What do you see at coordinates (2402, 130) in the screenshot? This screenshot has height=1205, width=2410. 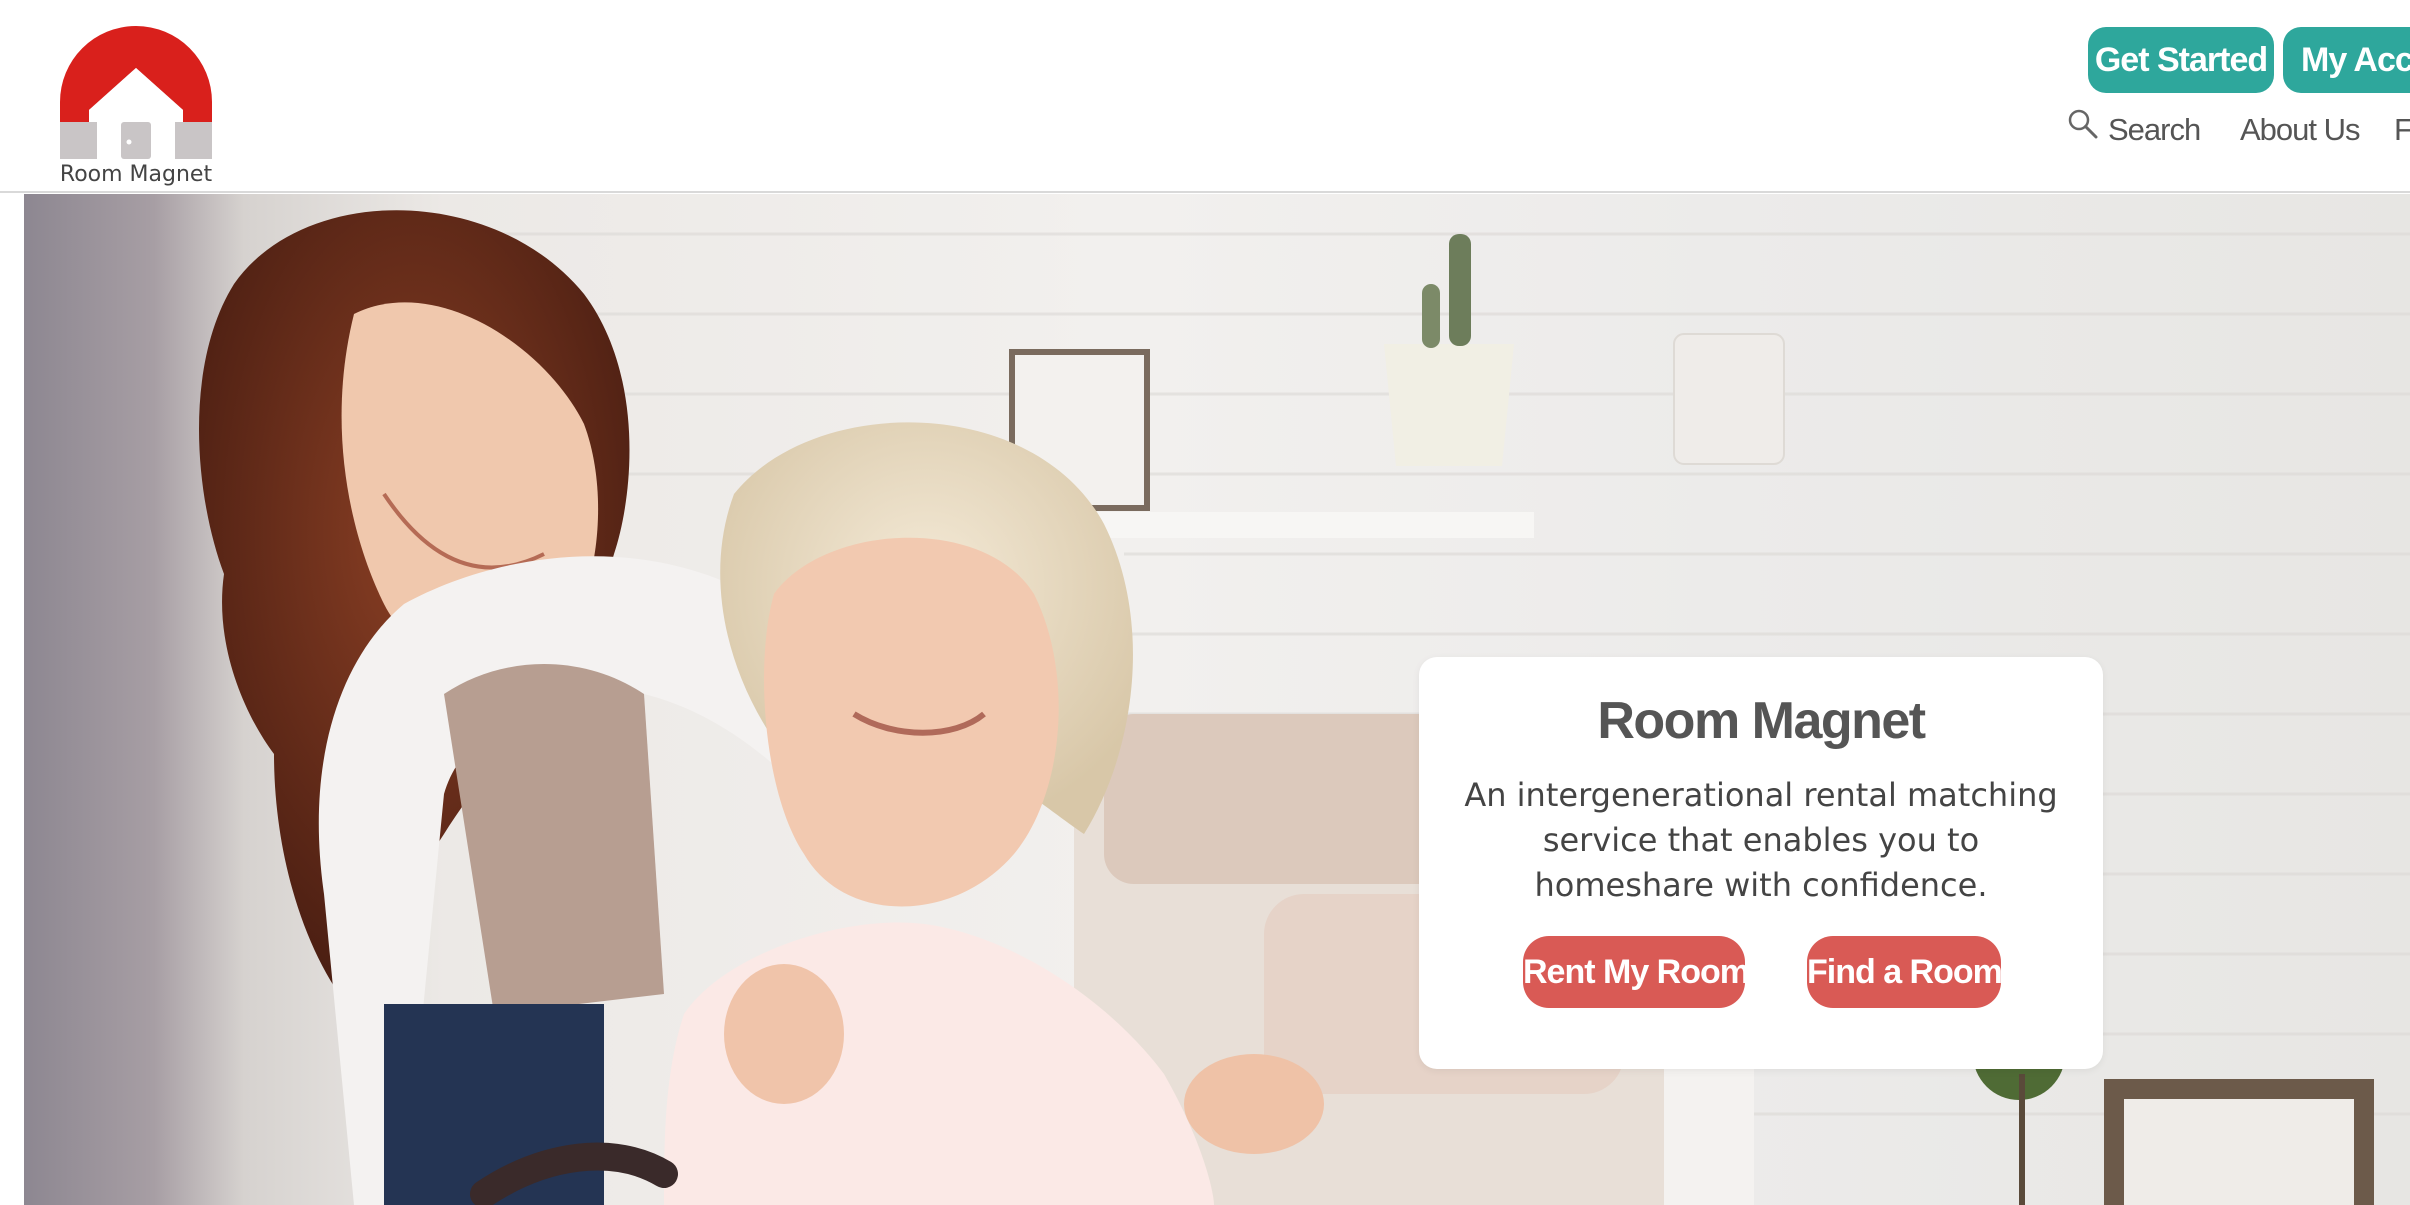 I see `nav-faq: FAQ` at bounding box center [2402, 130].